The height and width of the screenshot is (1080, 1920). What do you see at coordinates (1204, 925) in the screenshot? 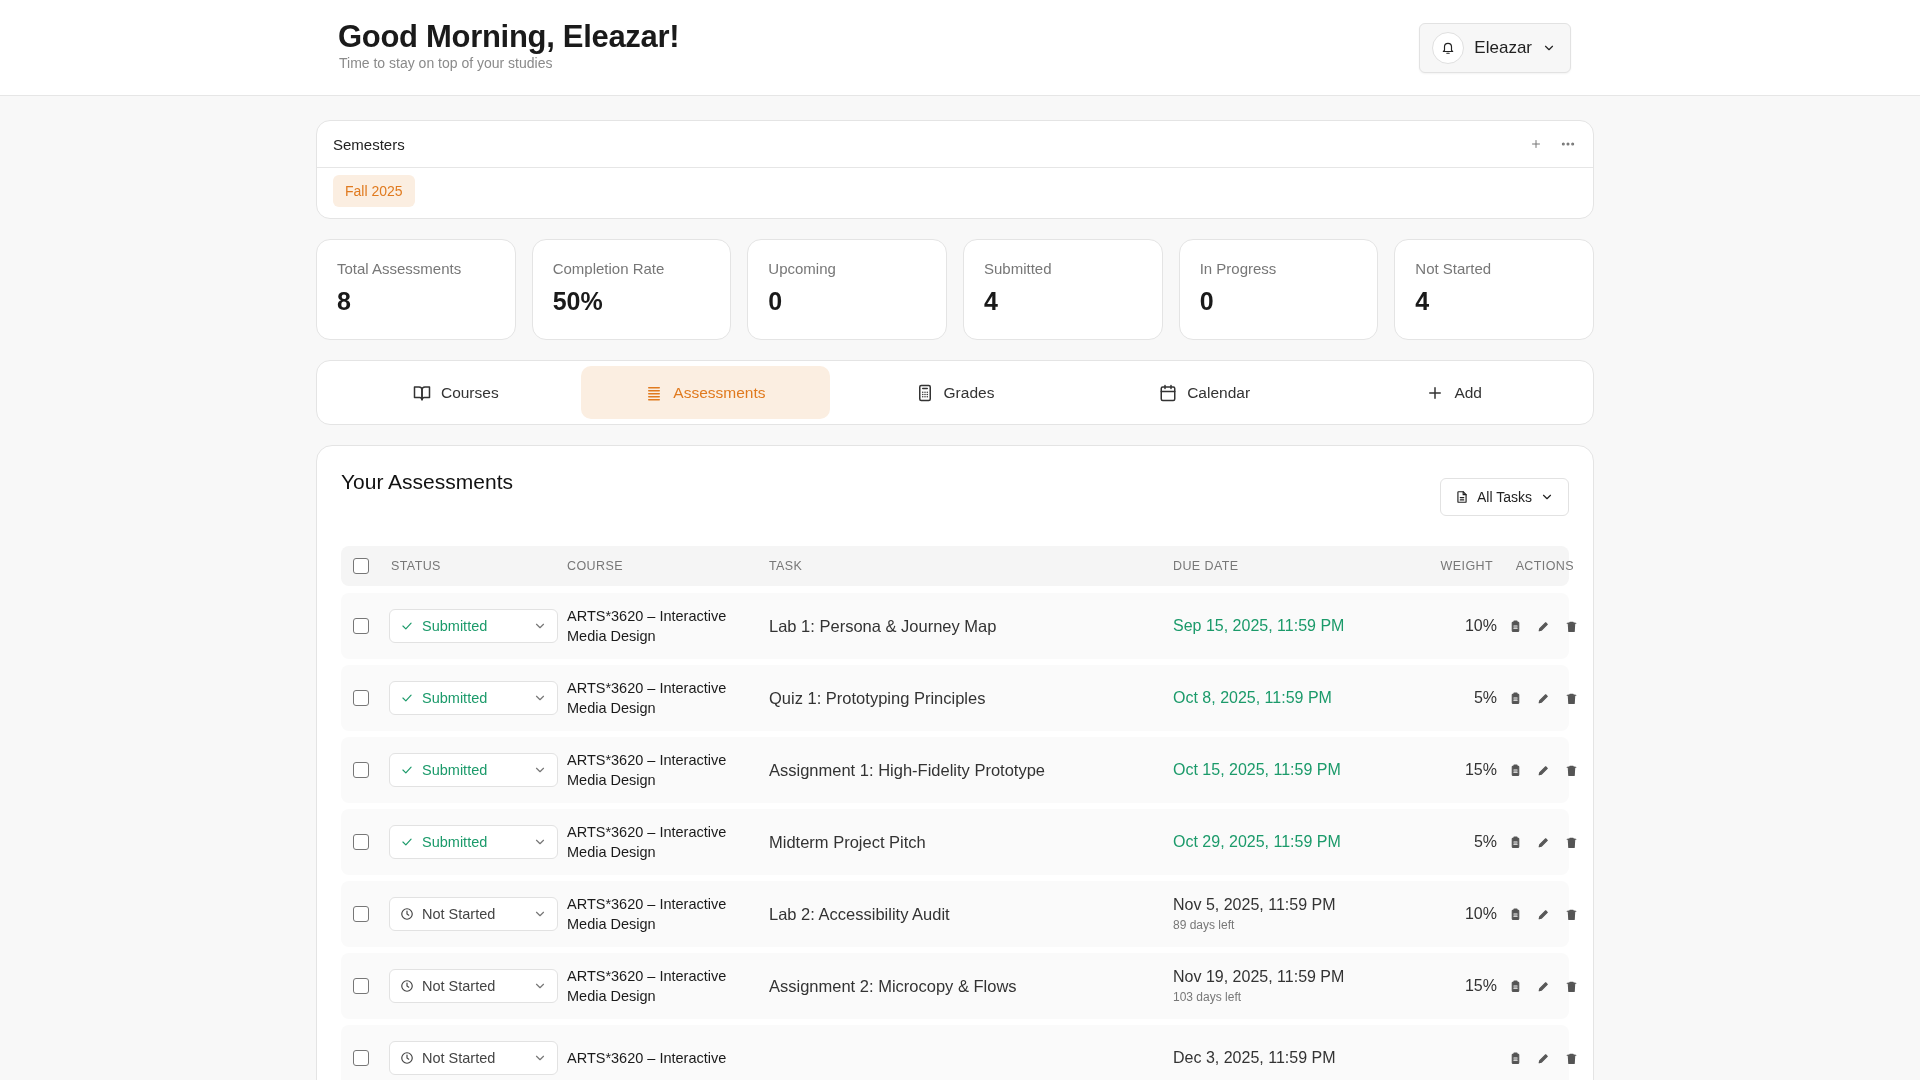
I see `days-left: 89 days left` at bounding box center [1204, 925].